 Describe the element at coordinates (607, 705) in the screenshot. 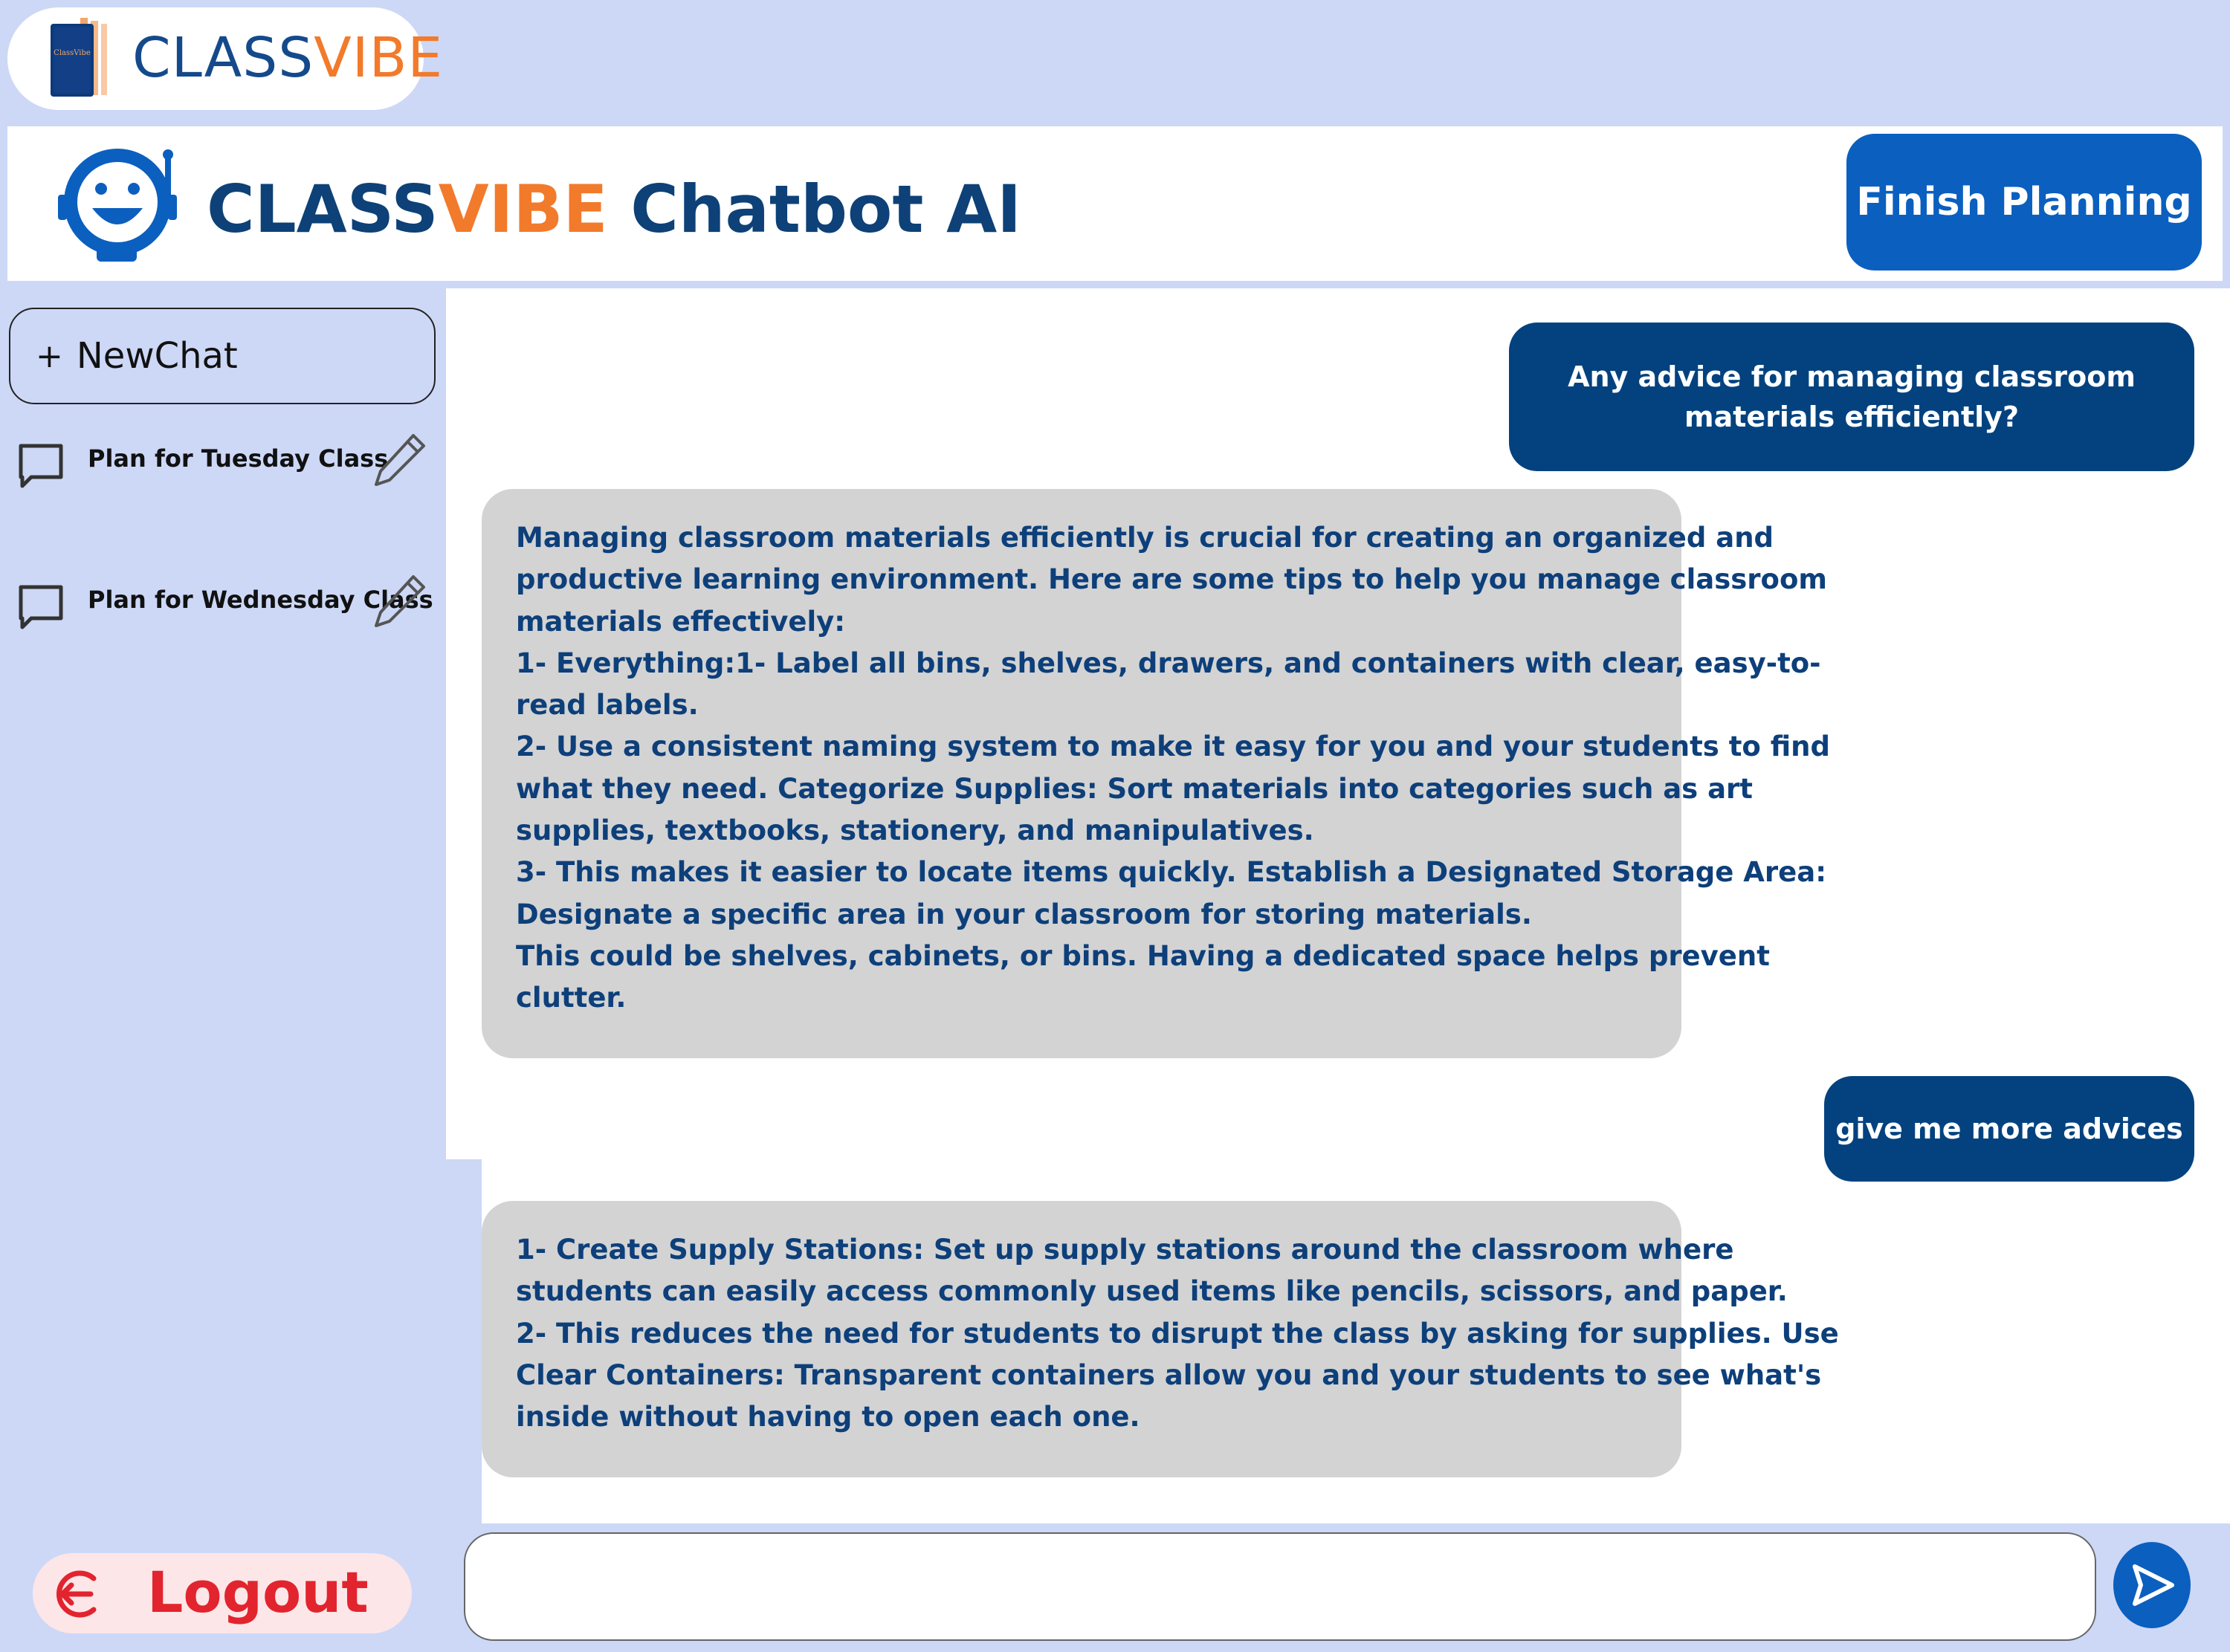

I see `message-line: read labels.` at that location.